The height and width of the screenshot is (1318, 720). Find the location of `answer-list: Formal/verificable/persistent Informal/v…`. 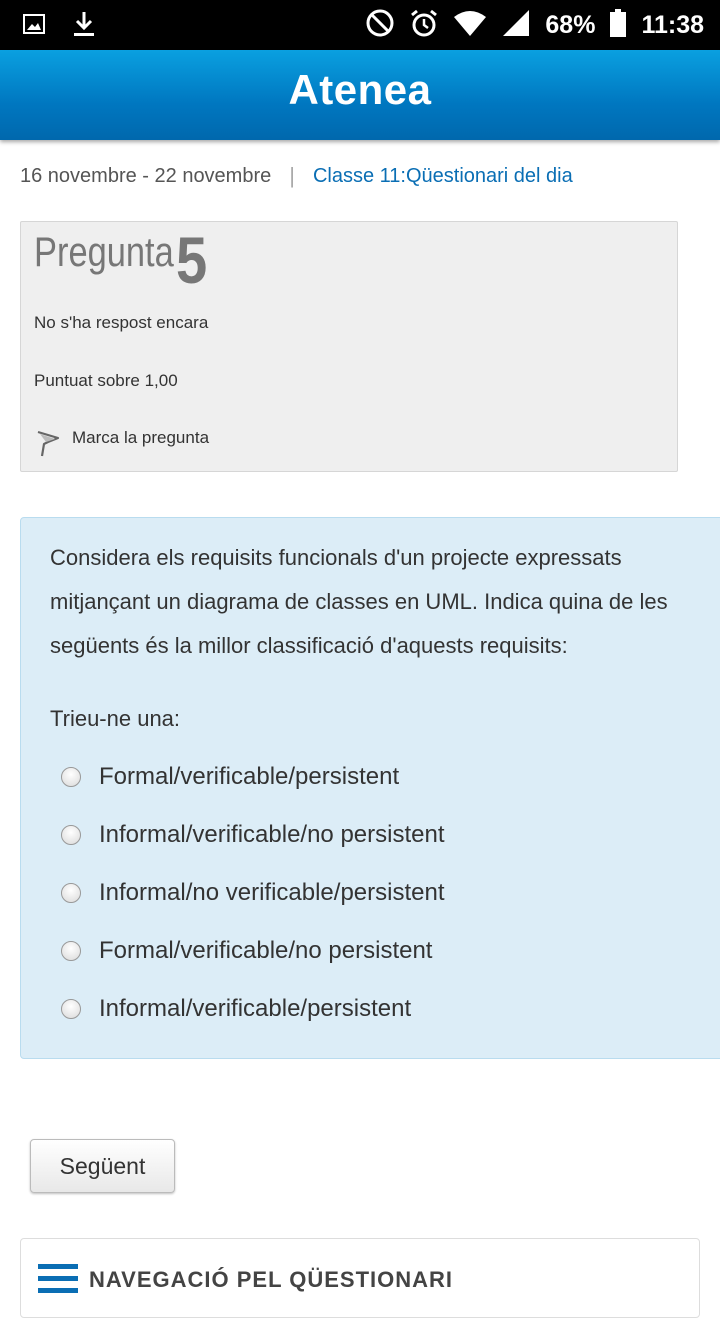

answer-list: Formal/verificable/persistent Informal/v… is located at coordinates (253, 901).